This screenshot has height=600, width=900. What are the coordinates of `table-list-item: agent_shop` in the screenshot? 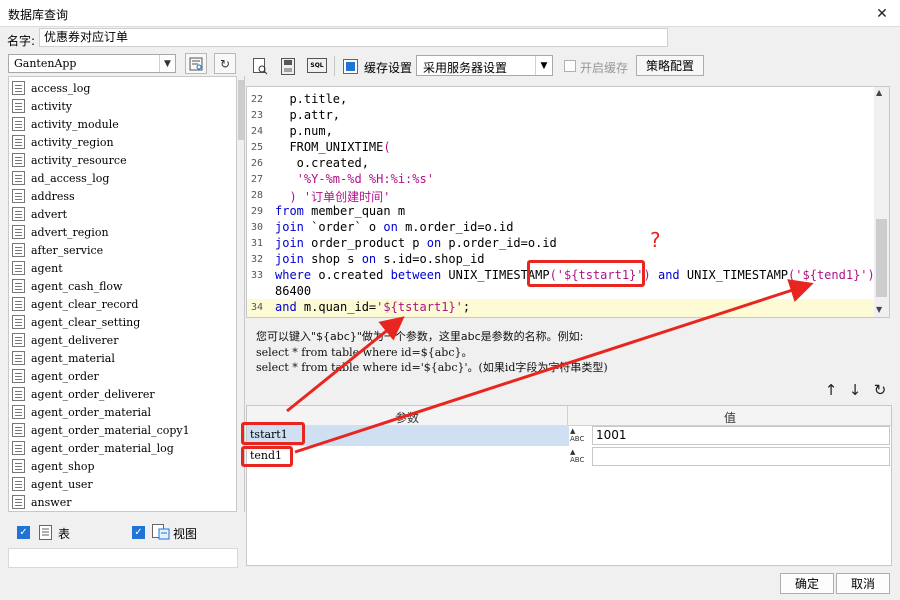 It's located at (52, 466).